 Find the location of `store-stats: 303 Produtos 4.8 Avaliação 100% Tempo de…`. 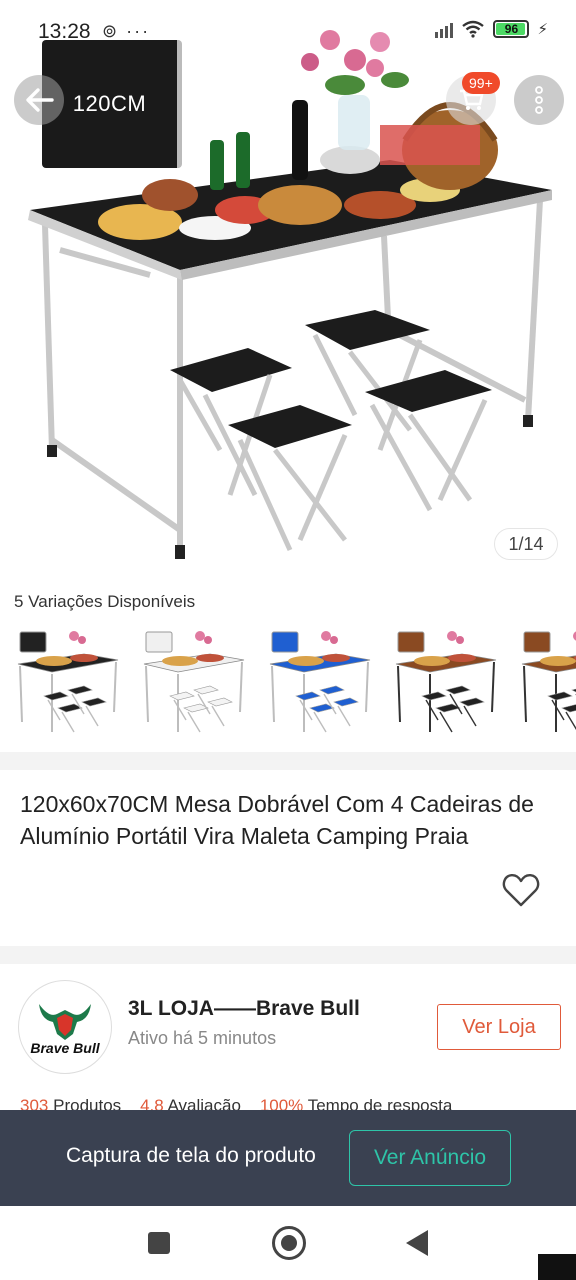

store-stats: 303 Produtos 4.8 Avaliação 100% Tempo de… is located at coordinates (236, 1103).